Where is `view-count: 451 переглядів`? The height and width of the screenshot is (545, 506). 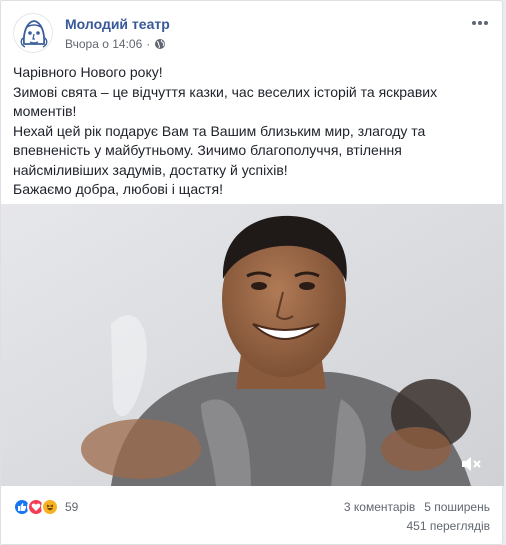
view-count: 451 переглядів is located at coordinates (448, 526).